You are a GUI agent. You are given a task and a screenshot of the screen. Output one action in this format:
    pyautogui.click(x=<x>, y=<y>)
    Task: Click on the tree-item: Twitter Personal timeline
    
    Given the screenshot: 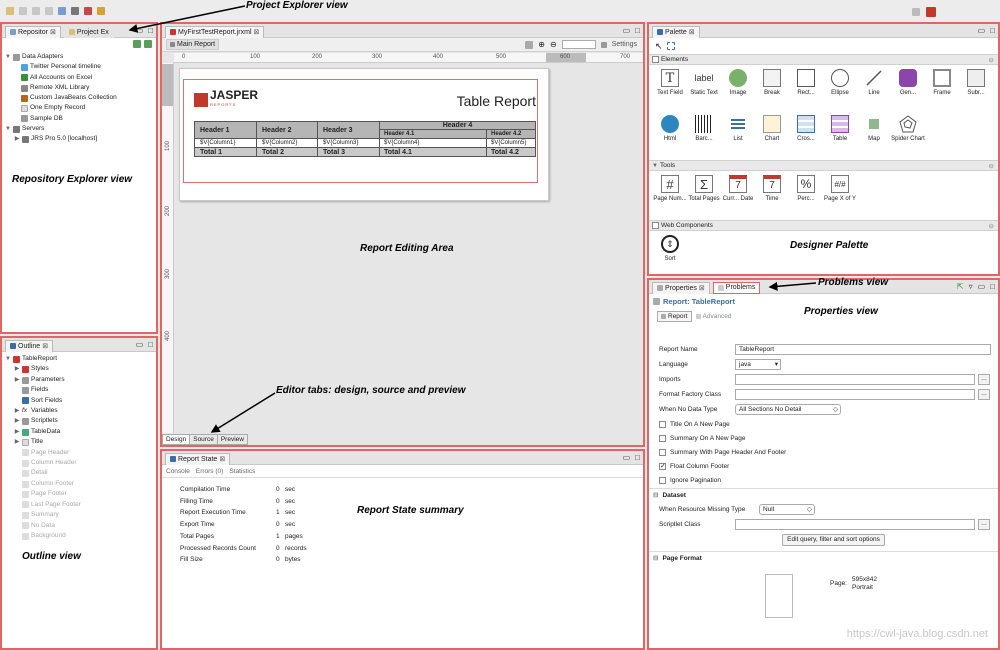 What is the action you would take?
    pyautogui.click(x=80, y=67)
    